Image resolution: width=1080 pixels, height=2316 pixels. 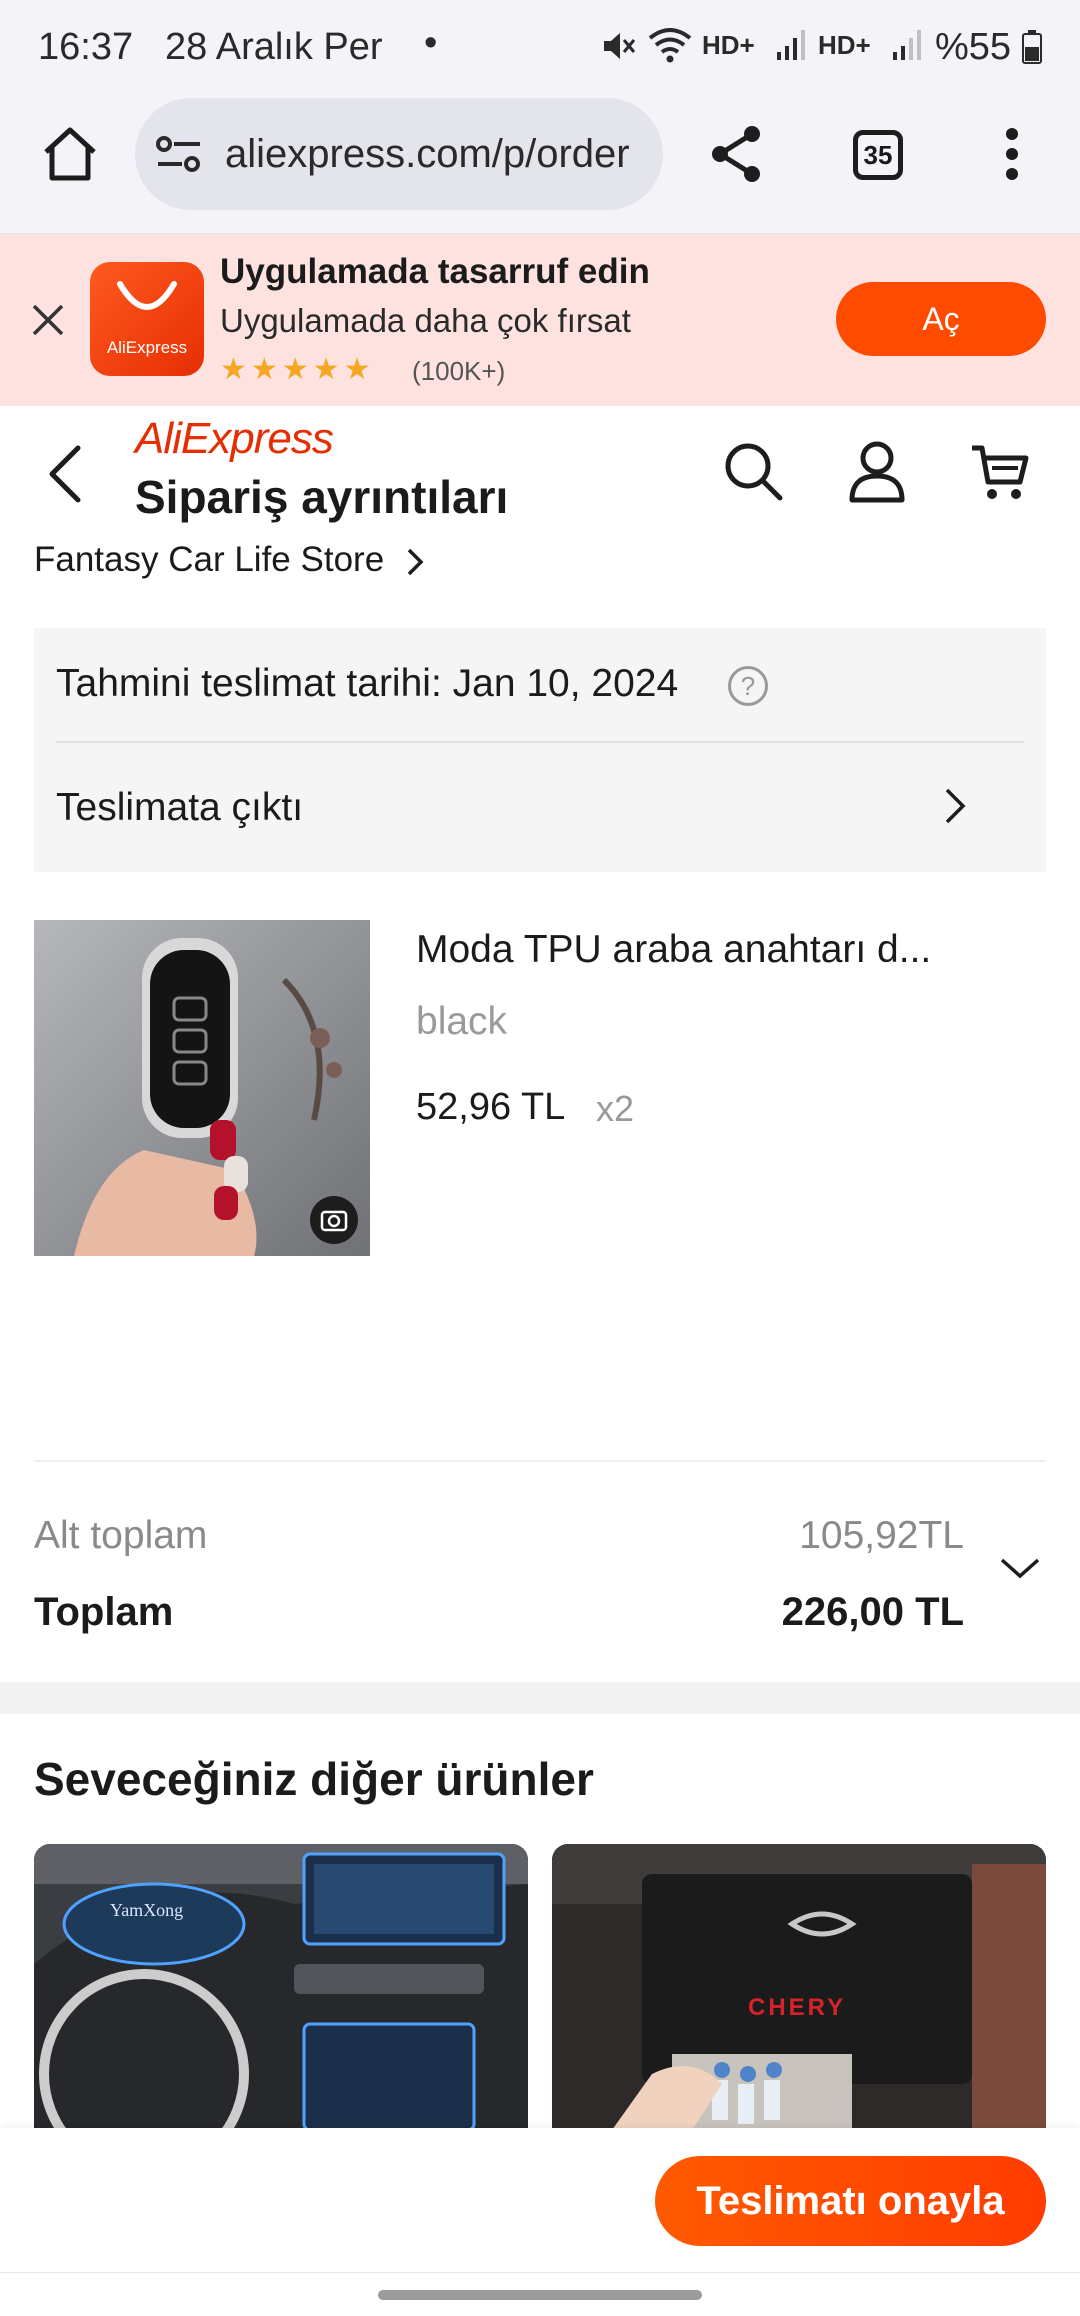 What do you see at coordinates (973, 47) in the screenshot?
I see `battery-percent: %55` at bounding box center [973, 47].